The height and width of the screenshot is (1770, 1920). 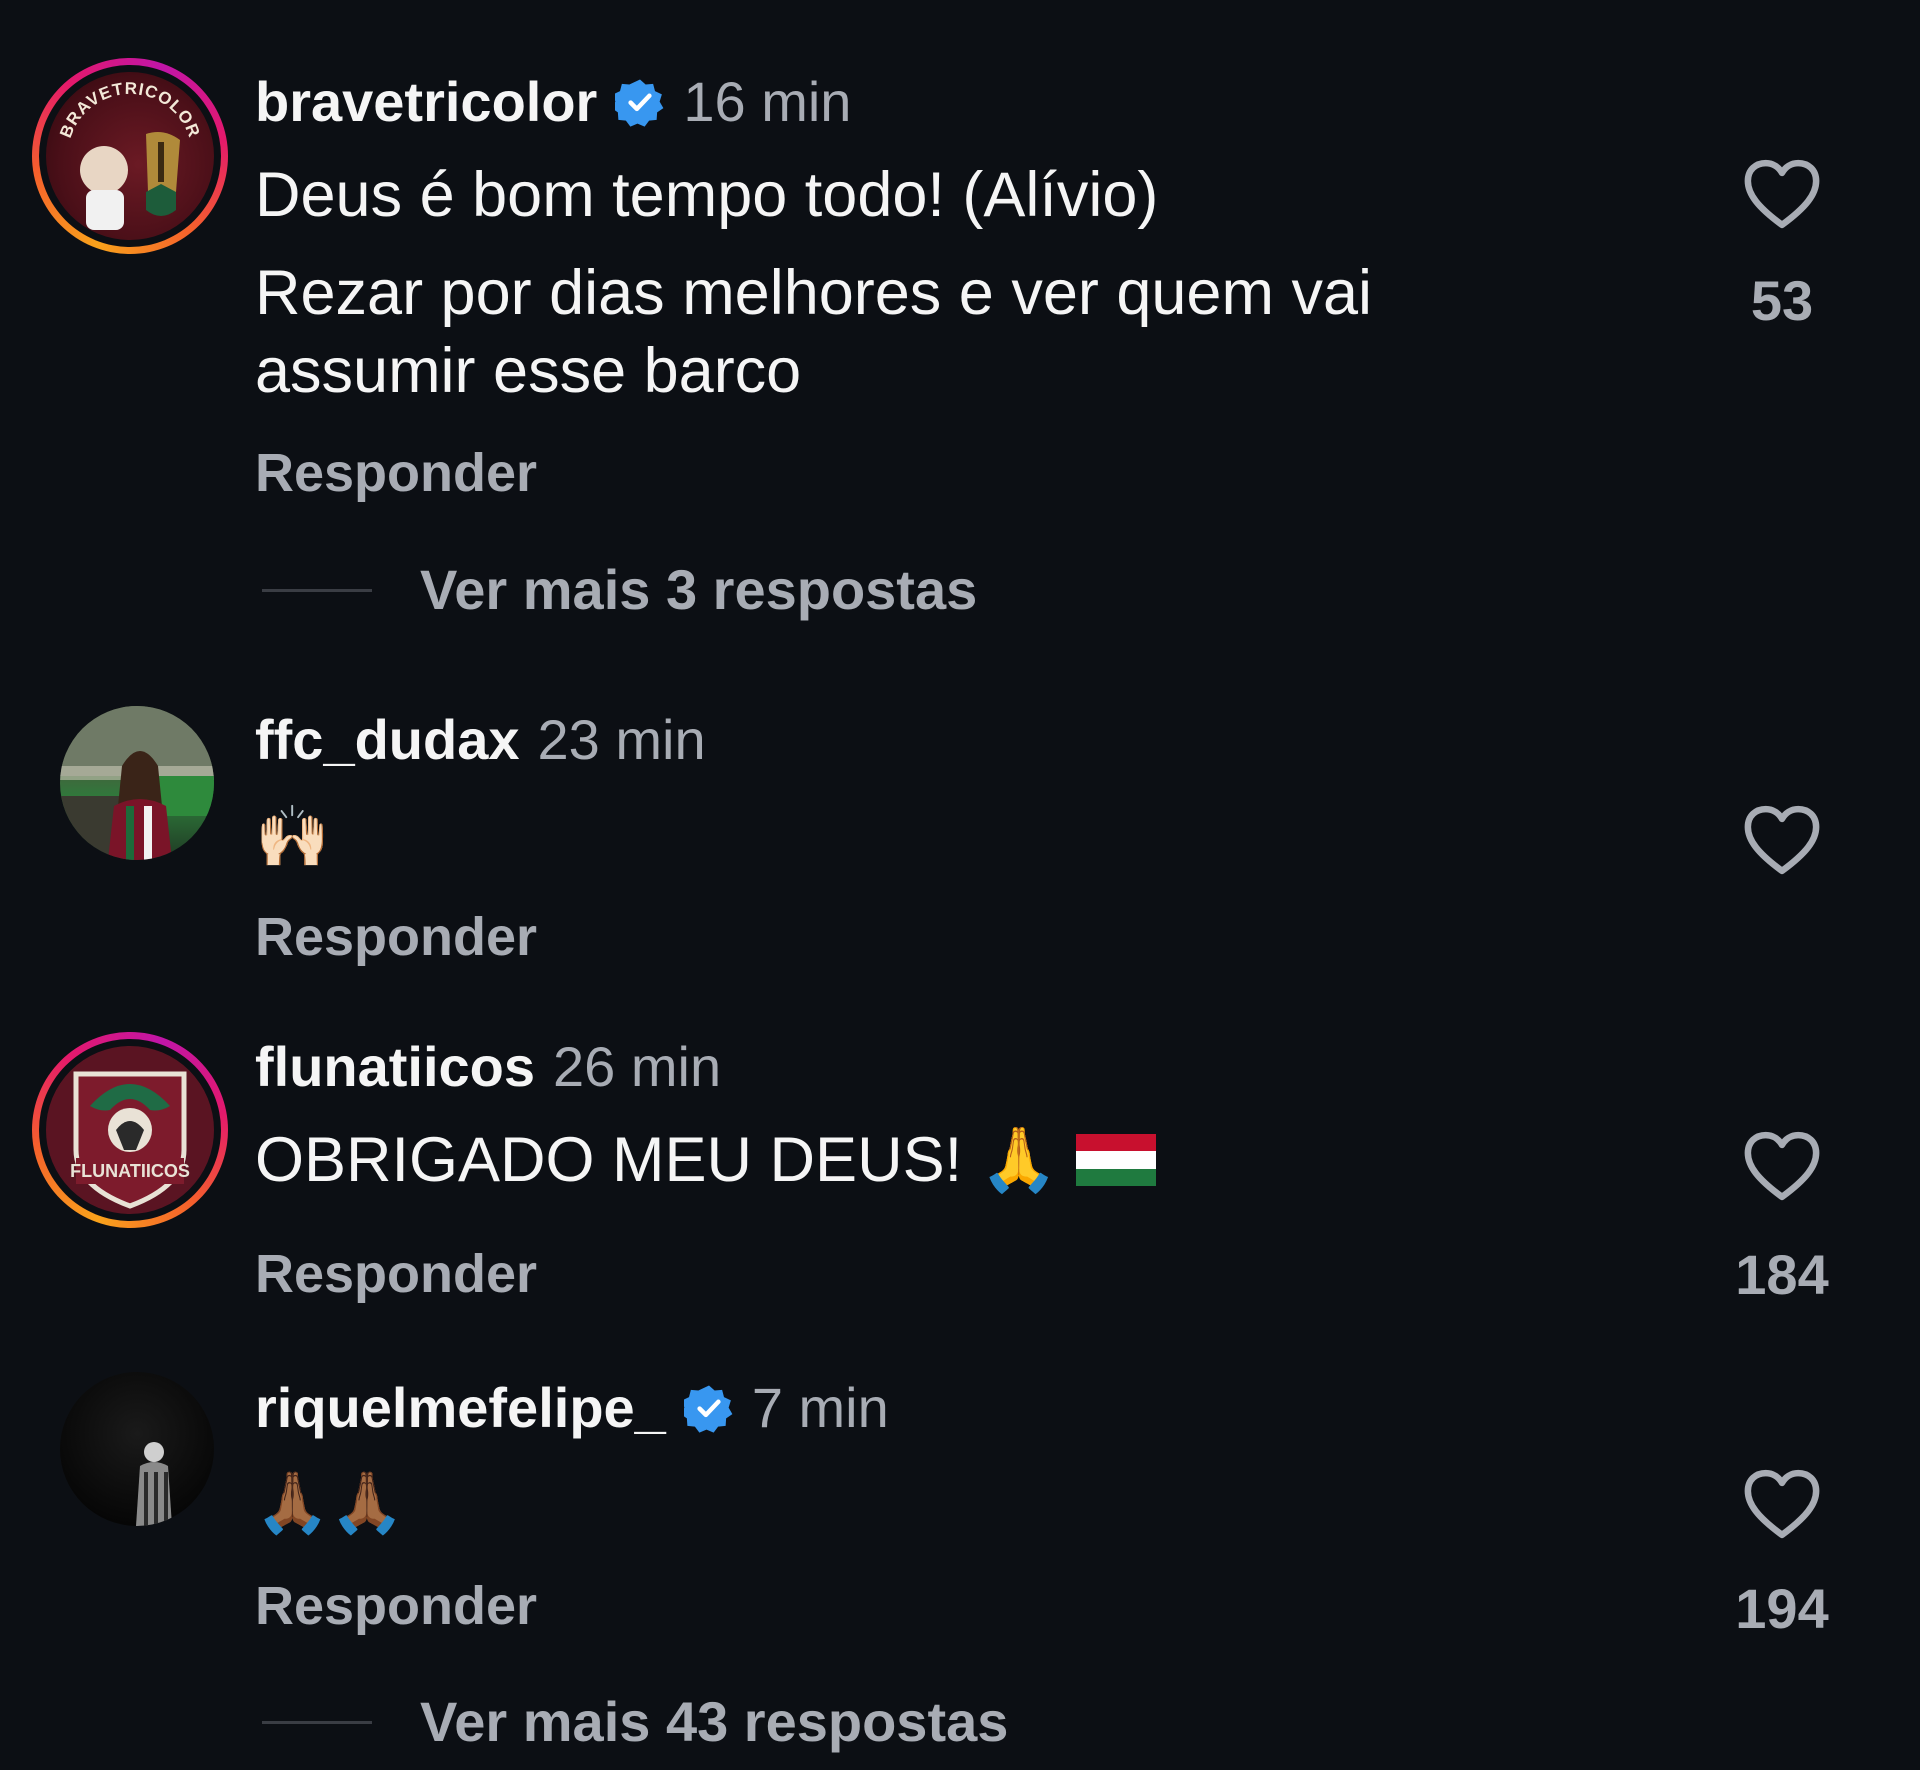 I want to click on comment-time: 16 min, so click(x=767, y=101).